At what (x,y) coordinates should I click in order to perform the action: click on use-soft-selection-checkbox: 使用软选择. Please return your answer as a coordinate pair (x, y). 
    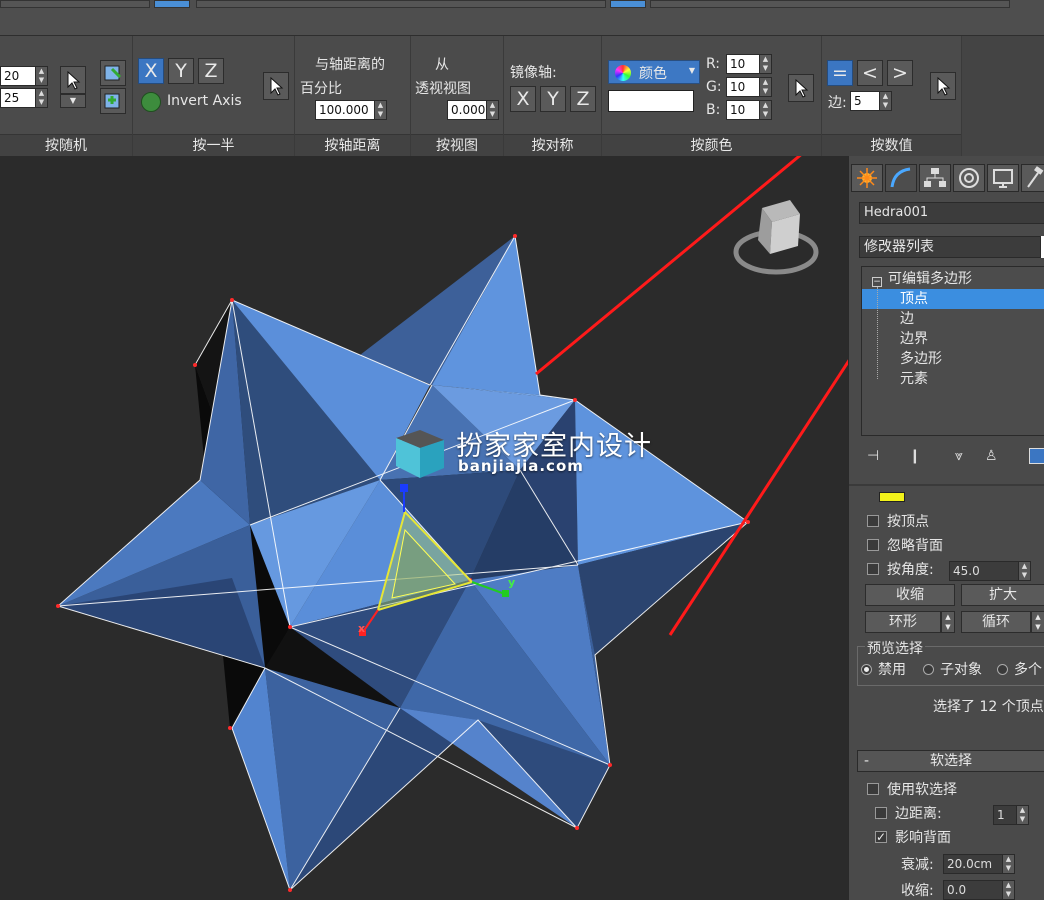
    Looking at the image, I should click on (912, 790).